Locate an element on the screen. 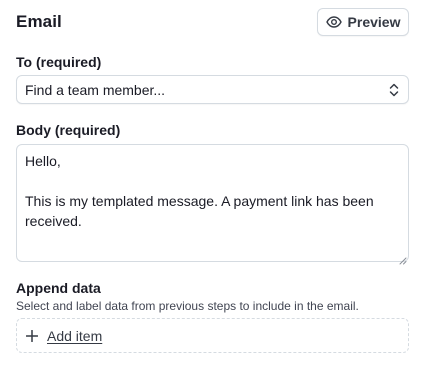  to-field-label: To (required) is located at coordinates (59, 62).